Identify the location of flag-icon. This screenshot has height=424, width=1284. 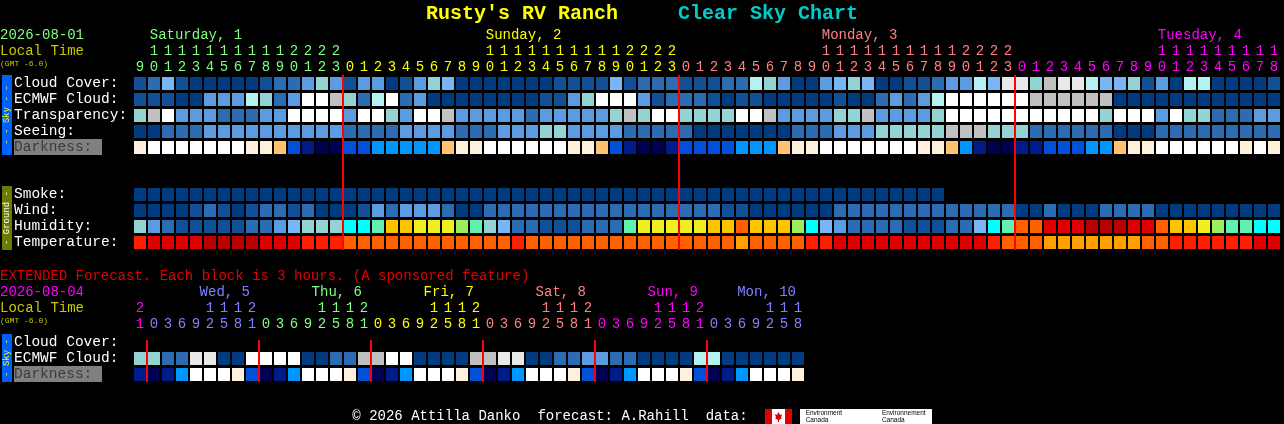
(778, 416).